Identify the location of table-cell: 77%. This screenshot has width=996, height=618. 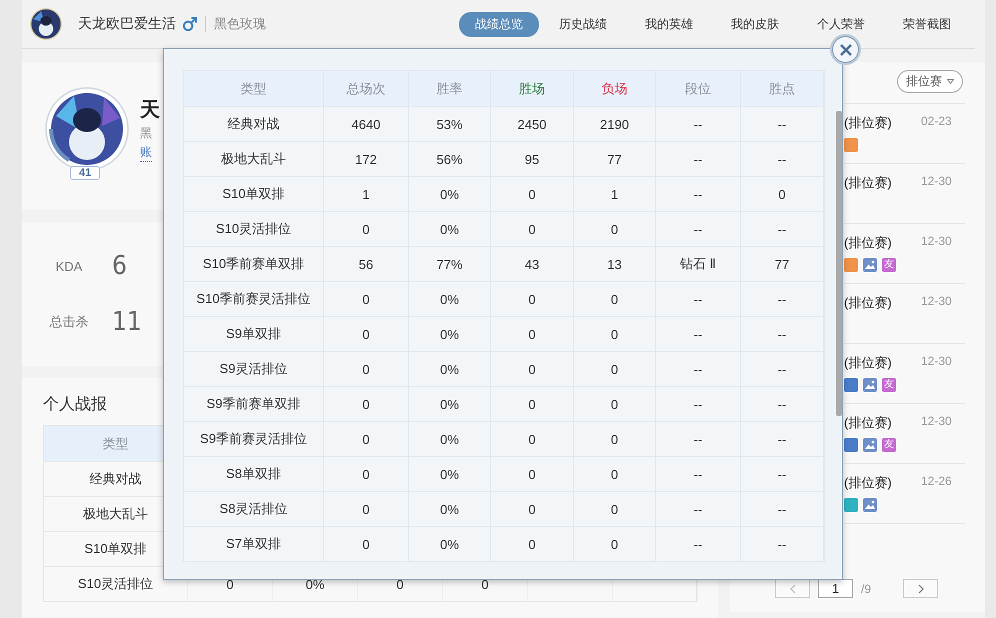
(450, 263).